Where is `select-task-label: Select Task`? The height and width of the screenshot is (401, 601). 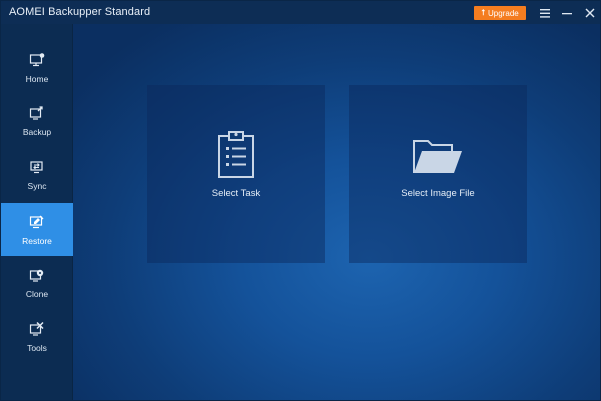
select-task-label: Select Task is located at coordinates (236, 193).